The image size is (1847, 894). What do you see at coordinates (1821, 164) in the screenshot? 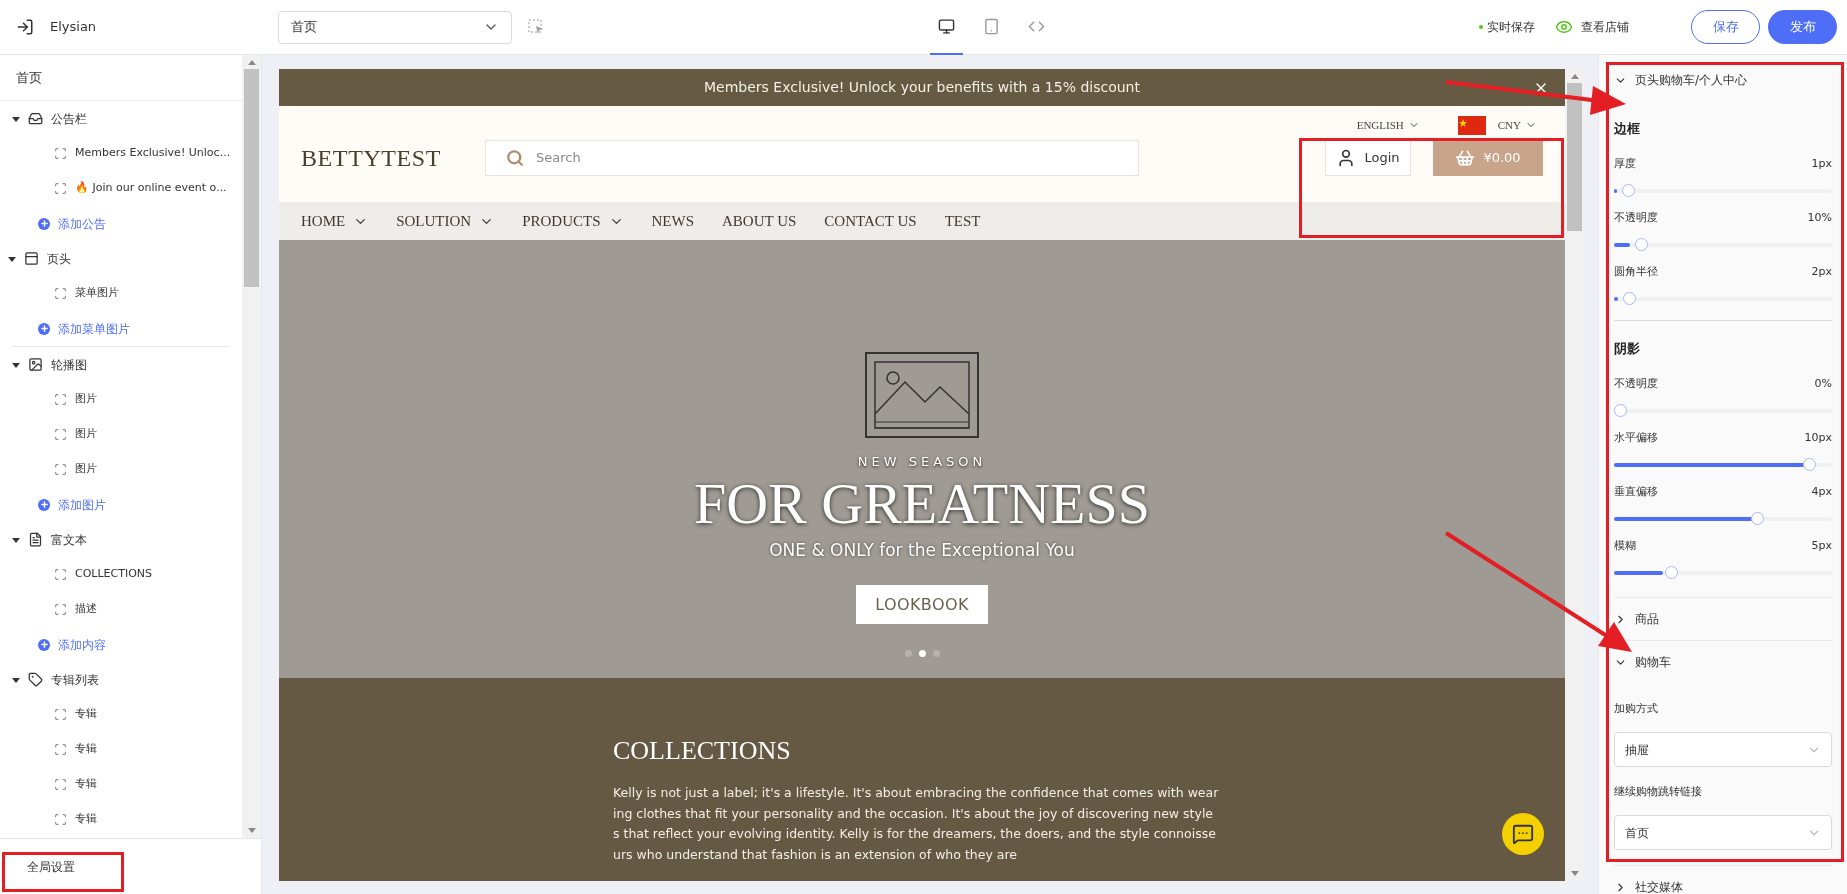
I see `slider-value: 1px` at bounding box center [1821, 164].